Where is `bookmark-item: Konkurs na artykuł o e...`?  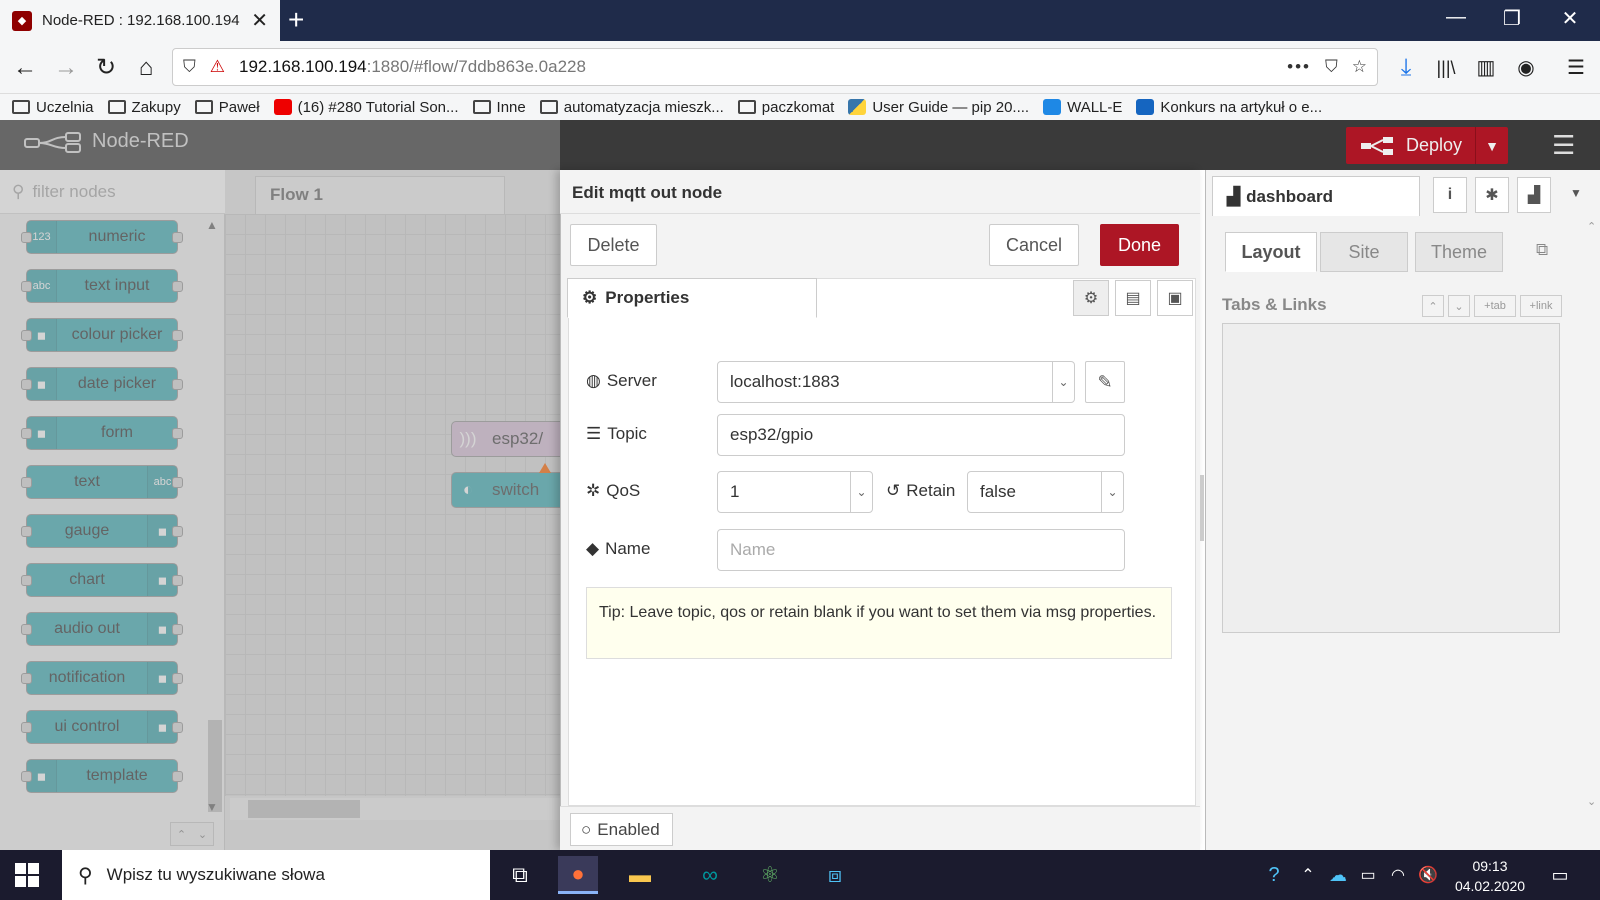
bookmark-item: Konkurs na artykuł o e... is located at coordinates (1229, 107).